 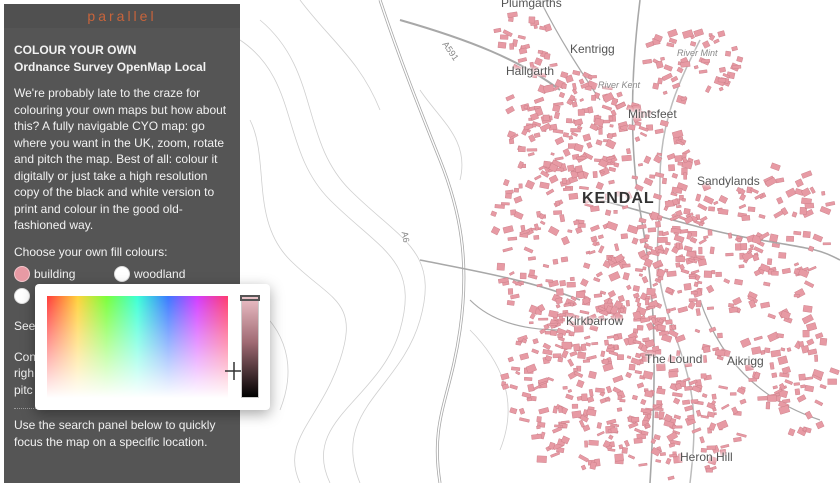 I want to click on brightness-slider-handle, so click(x=250, y=298).